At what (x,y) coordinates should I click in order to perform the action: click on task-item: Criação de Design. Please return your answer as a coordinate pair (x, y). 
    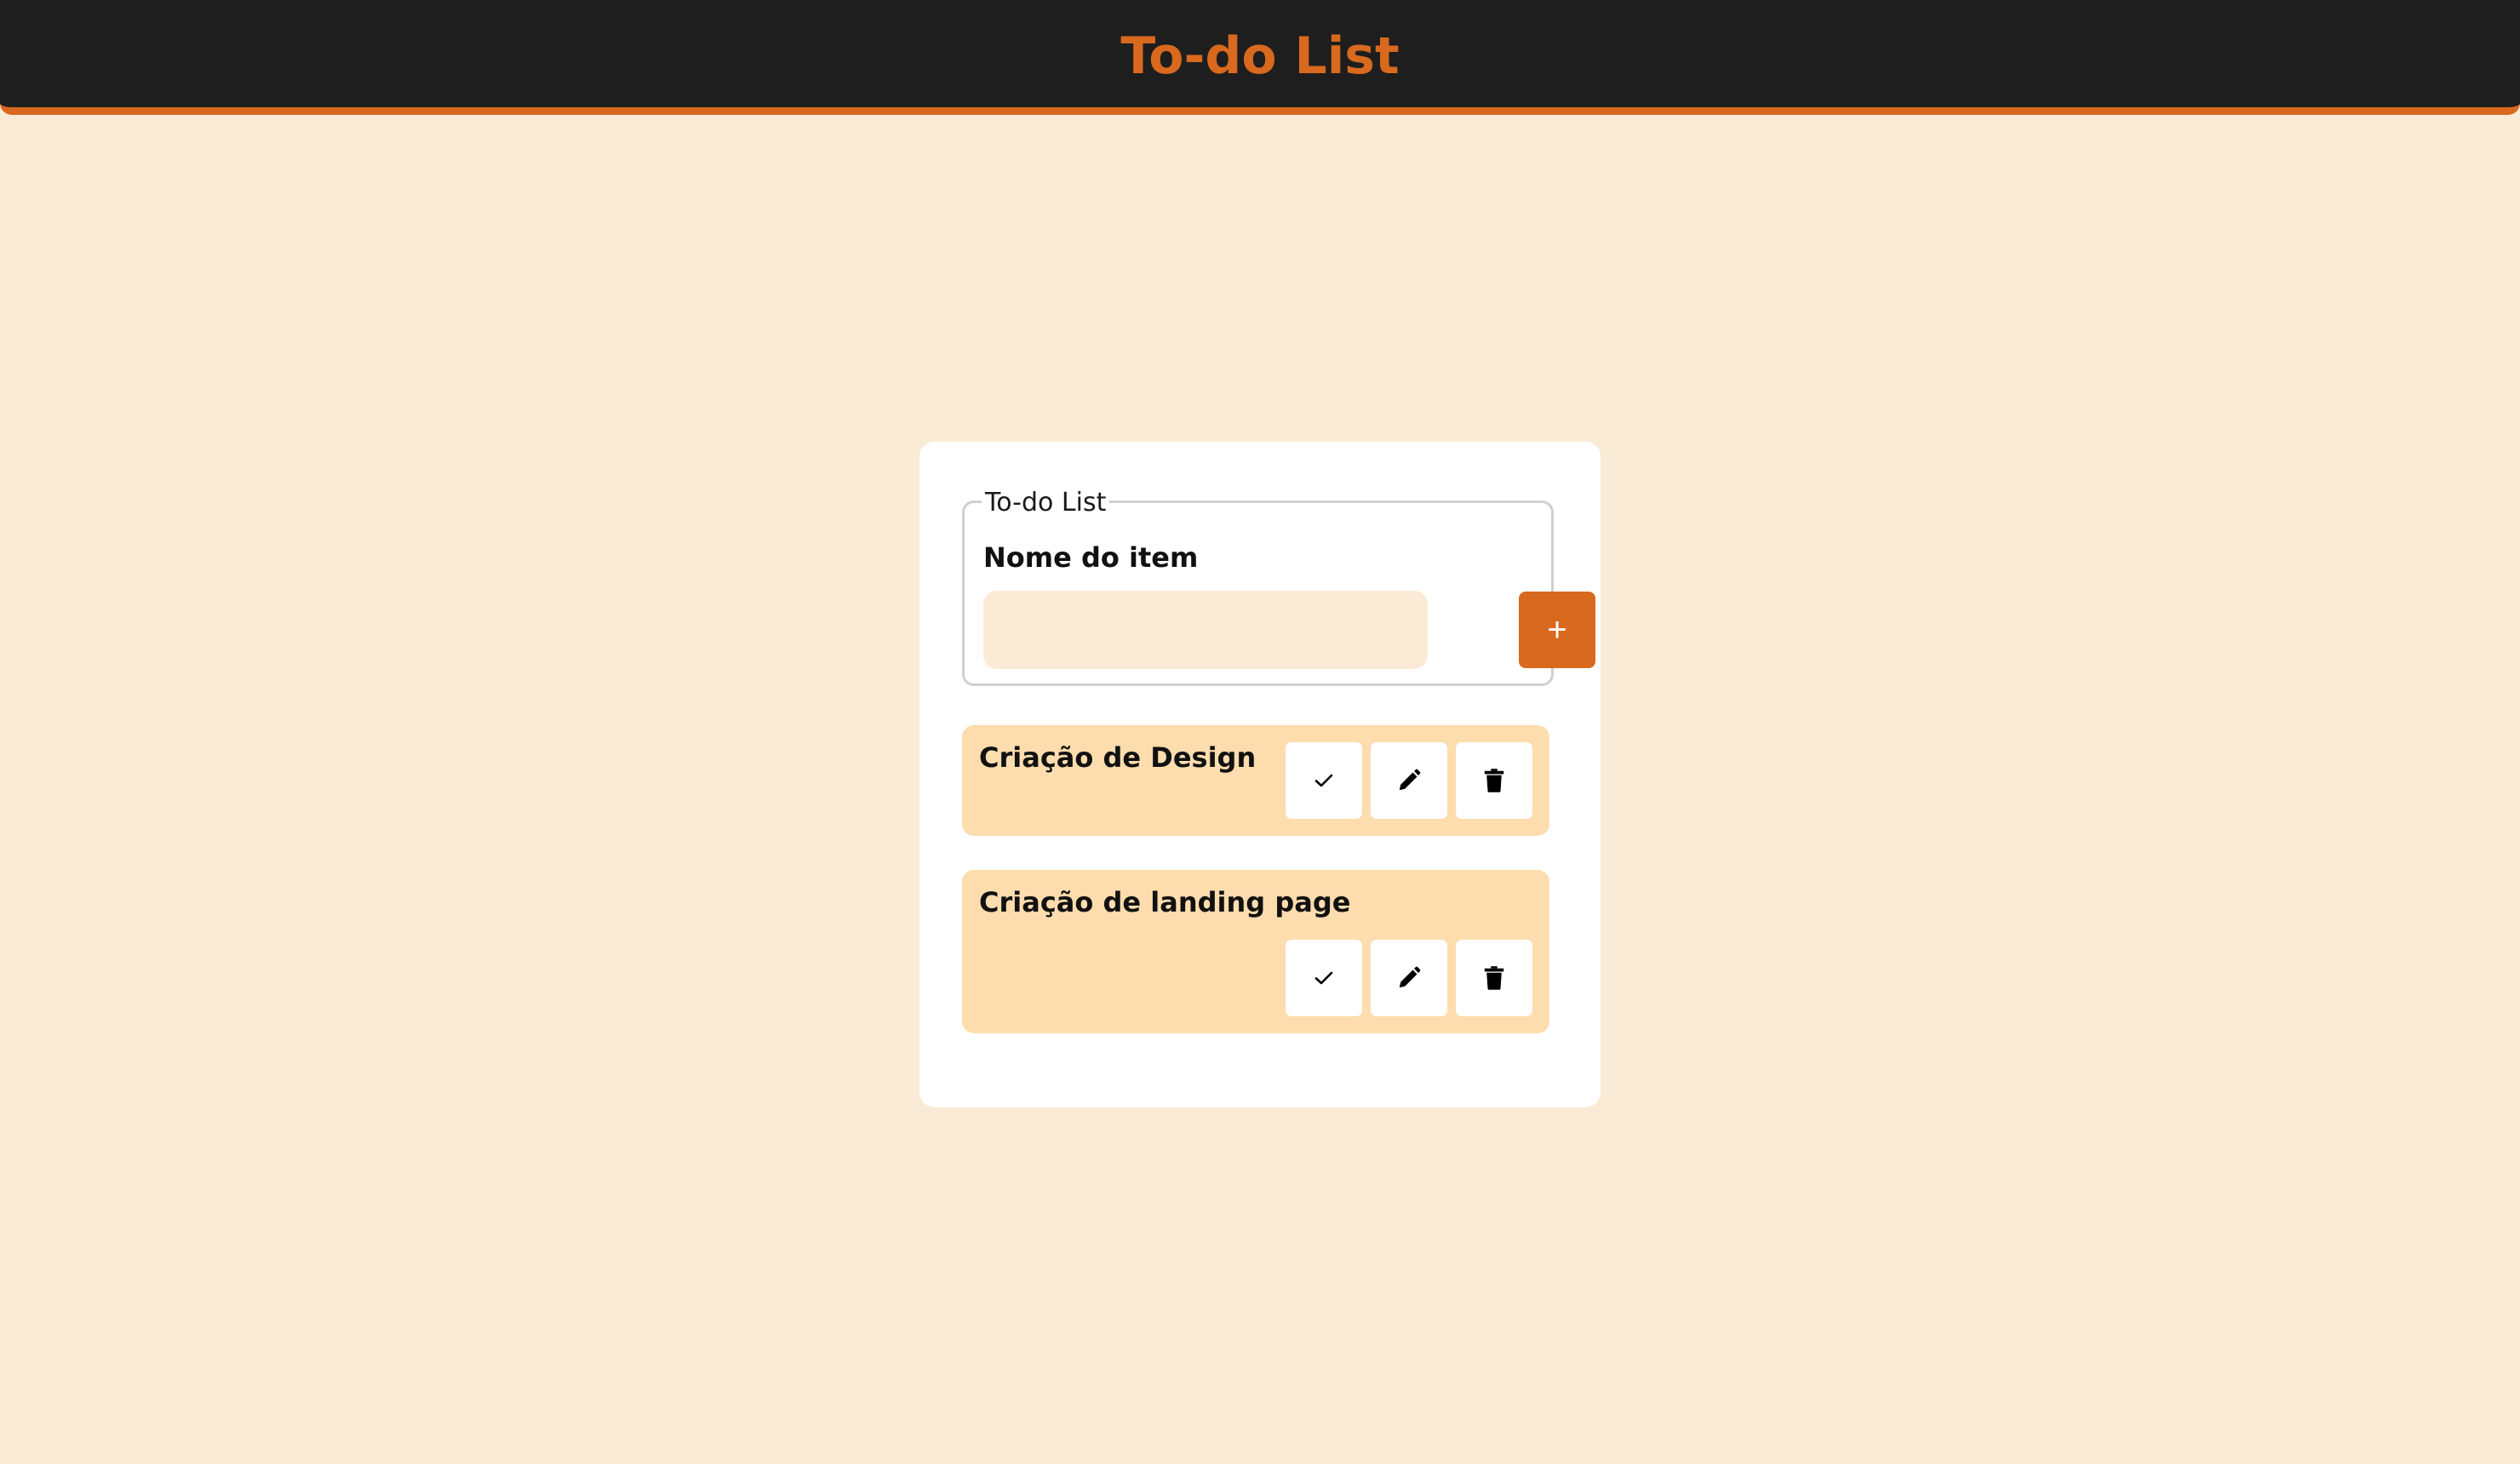
    Looking at the image, I should click on (1255, 780).